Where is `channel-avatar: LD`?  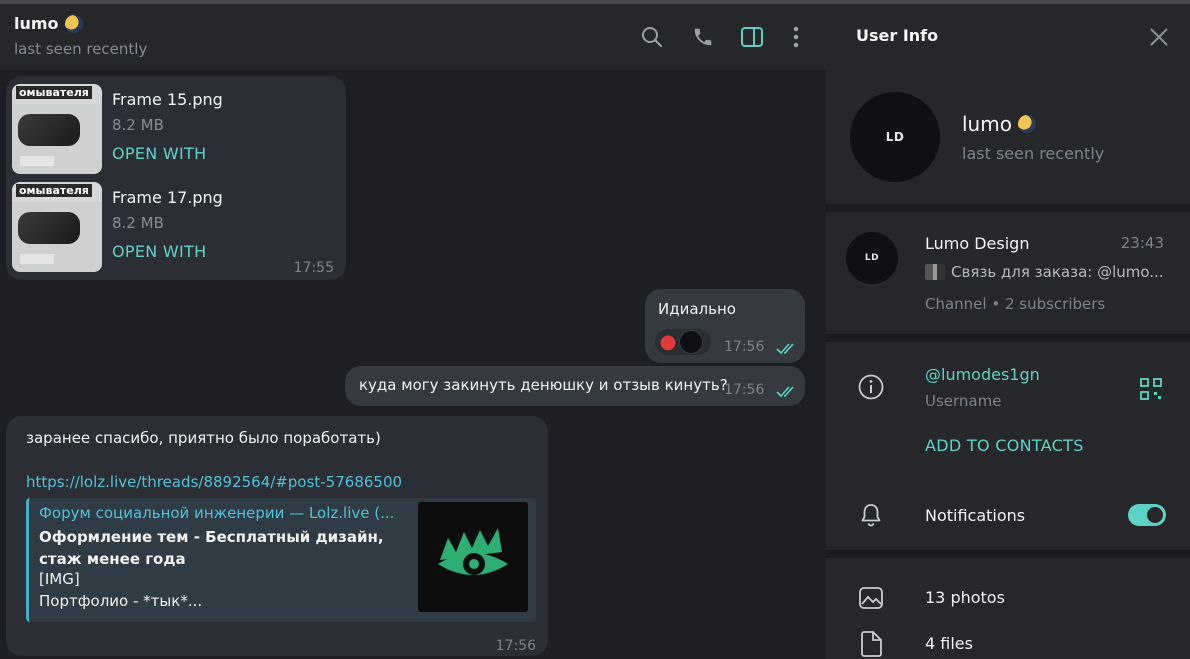 channel-avatar: LD is located at coordinates (872, 258).